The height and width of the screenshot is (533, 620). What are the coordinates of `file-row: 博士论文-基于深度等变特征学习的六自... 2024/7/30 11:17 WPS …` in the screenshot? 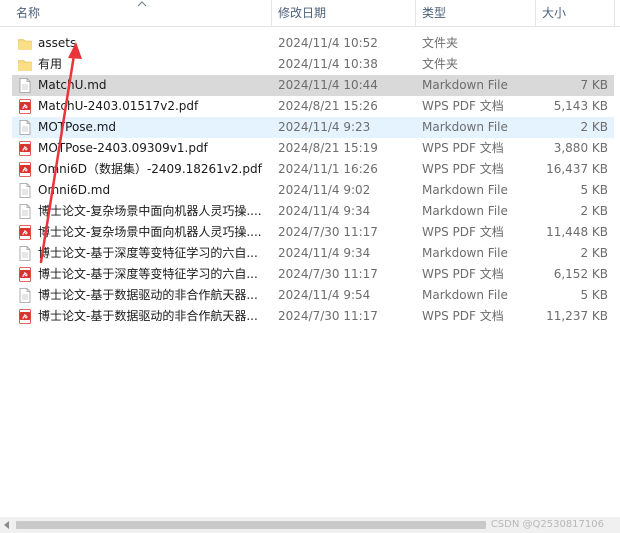 It's located at (313, 274).